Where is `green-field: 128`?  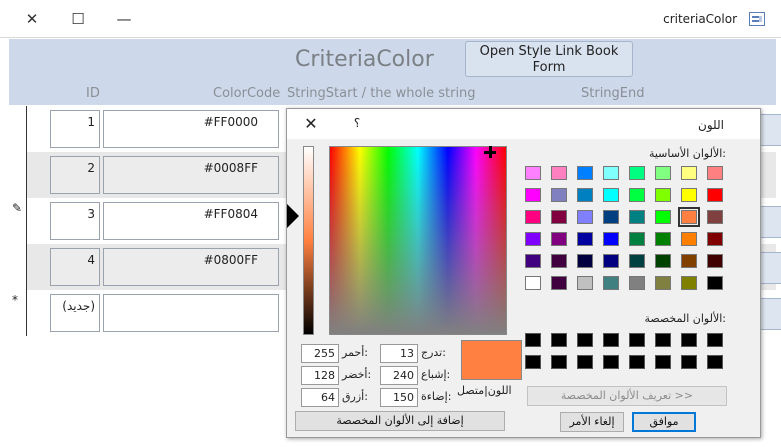 green-field: 128 is located at coordinates (320, 375).